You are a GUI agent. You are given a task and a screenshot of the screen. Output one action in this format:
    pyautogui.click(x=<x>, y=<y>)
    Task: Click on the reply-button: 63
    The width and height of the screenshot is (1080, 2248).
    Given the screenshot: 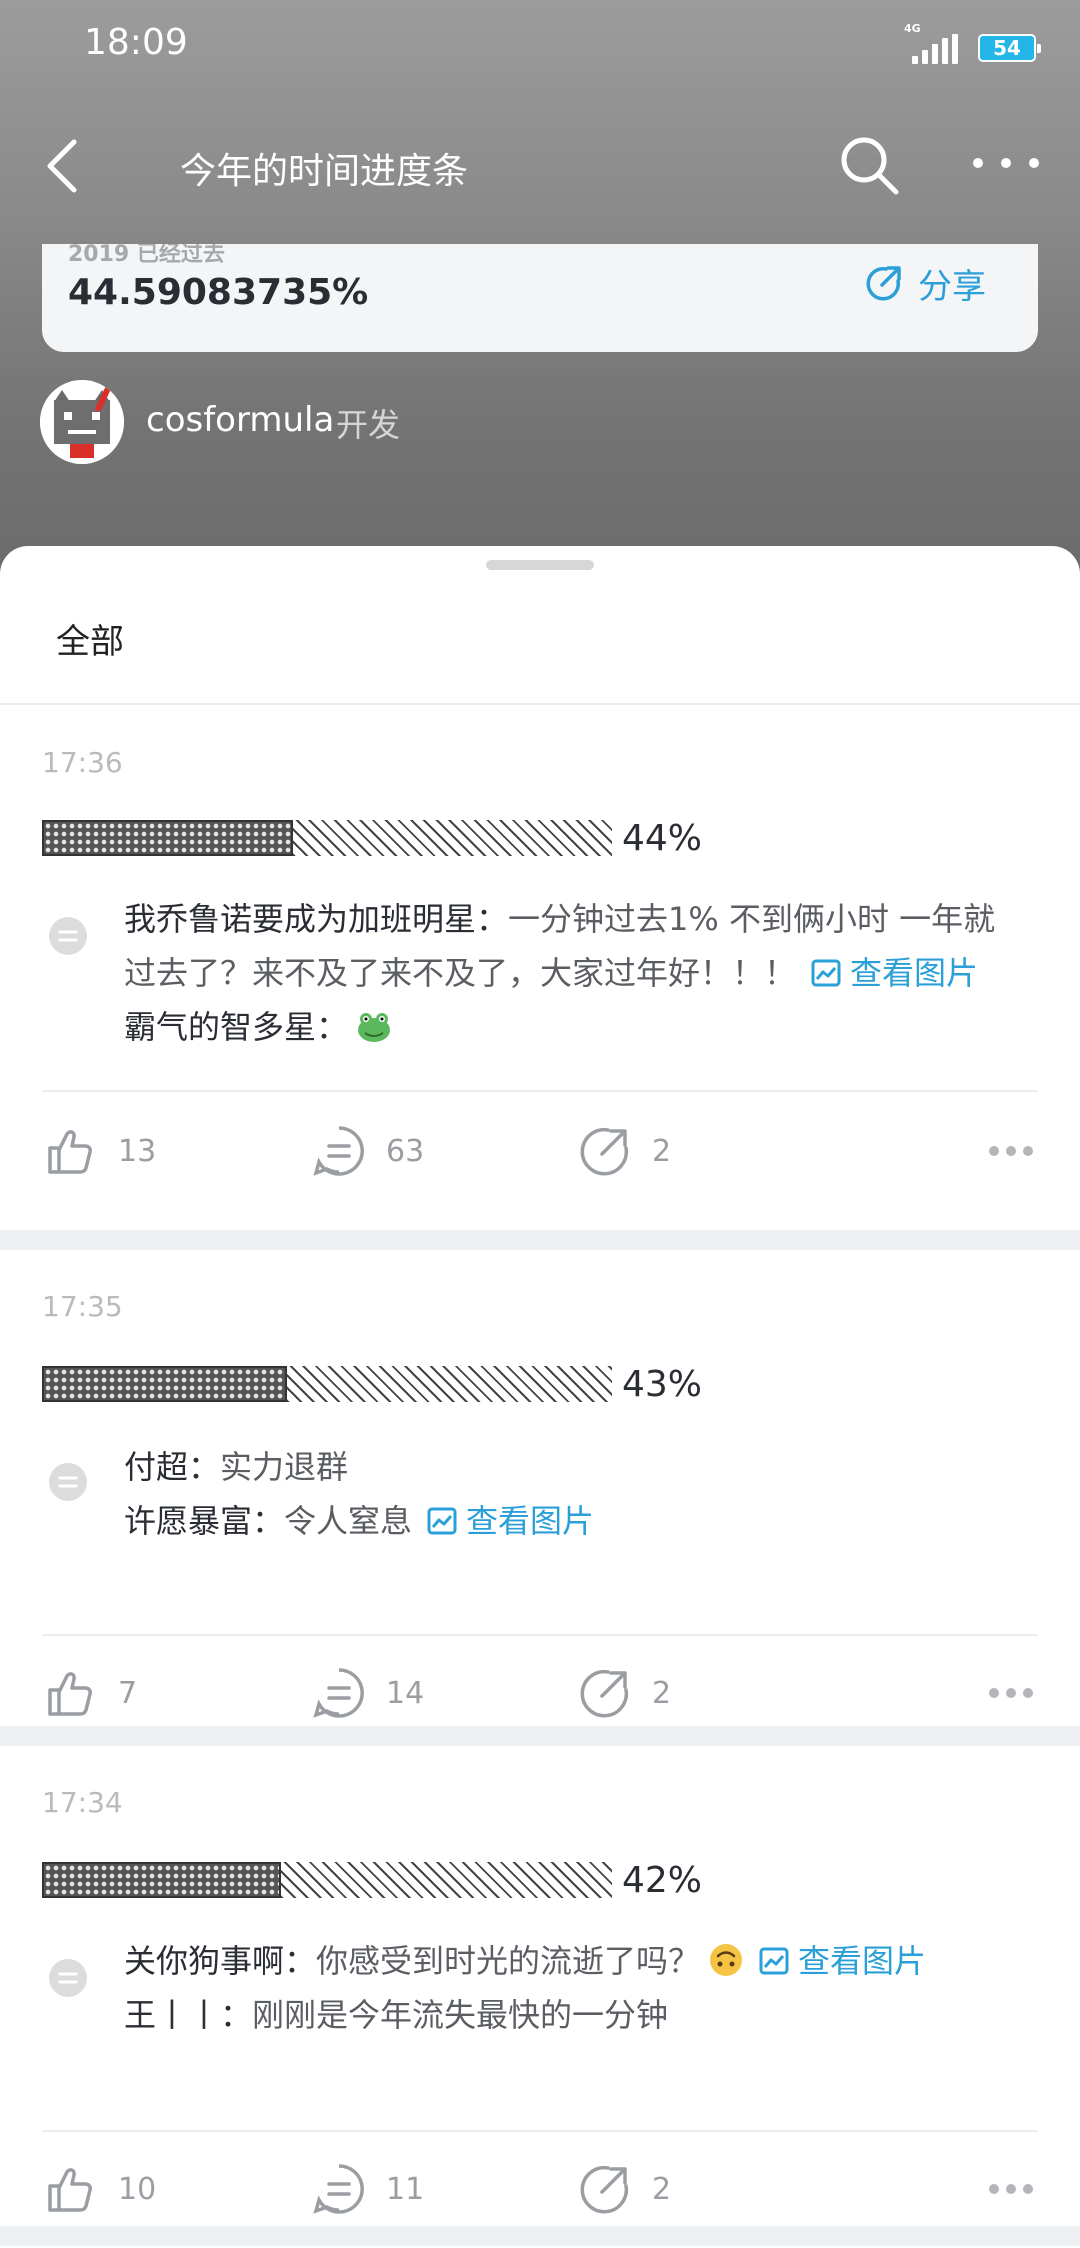 What is the action you would take?
    pyautogui.click(x=368, y=1151)
    